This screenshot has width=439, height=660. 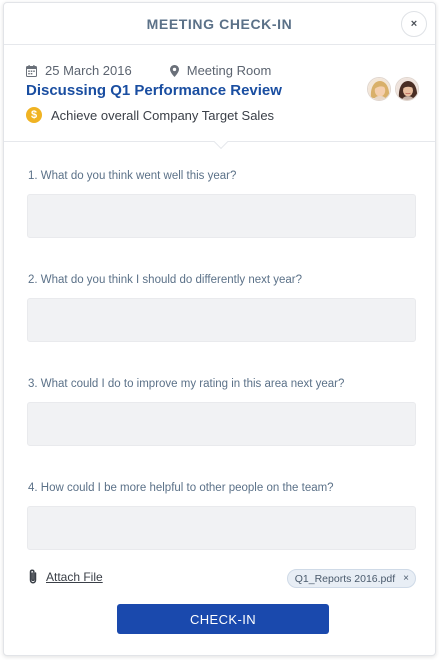 I want to click on attached-file-name: Q1_Reports 2016.pdf, so click(x=345, y=578).